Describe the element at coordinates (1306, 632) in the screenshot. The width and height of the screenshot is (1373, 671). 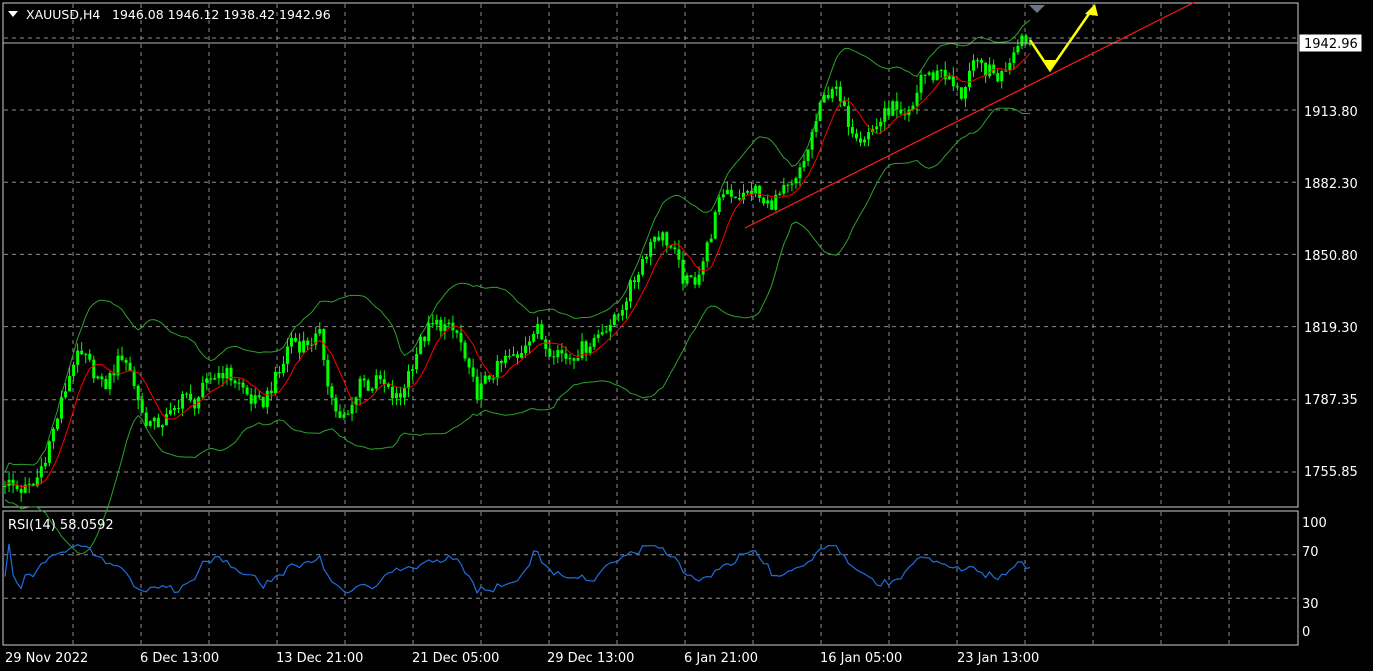
I see `rsi-tick-label: 0` at that location.